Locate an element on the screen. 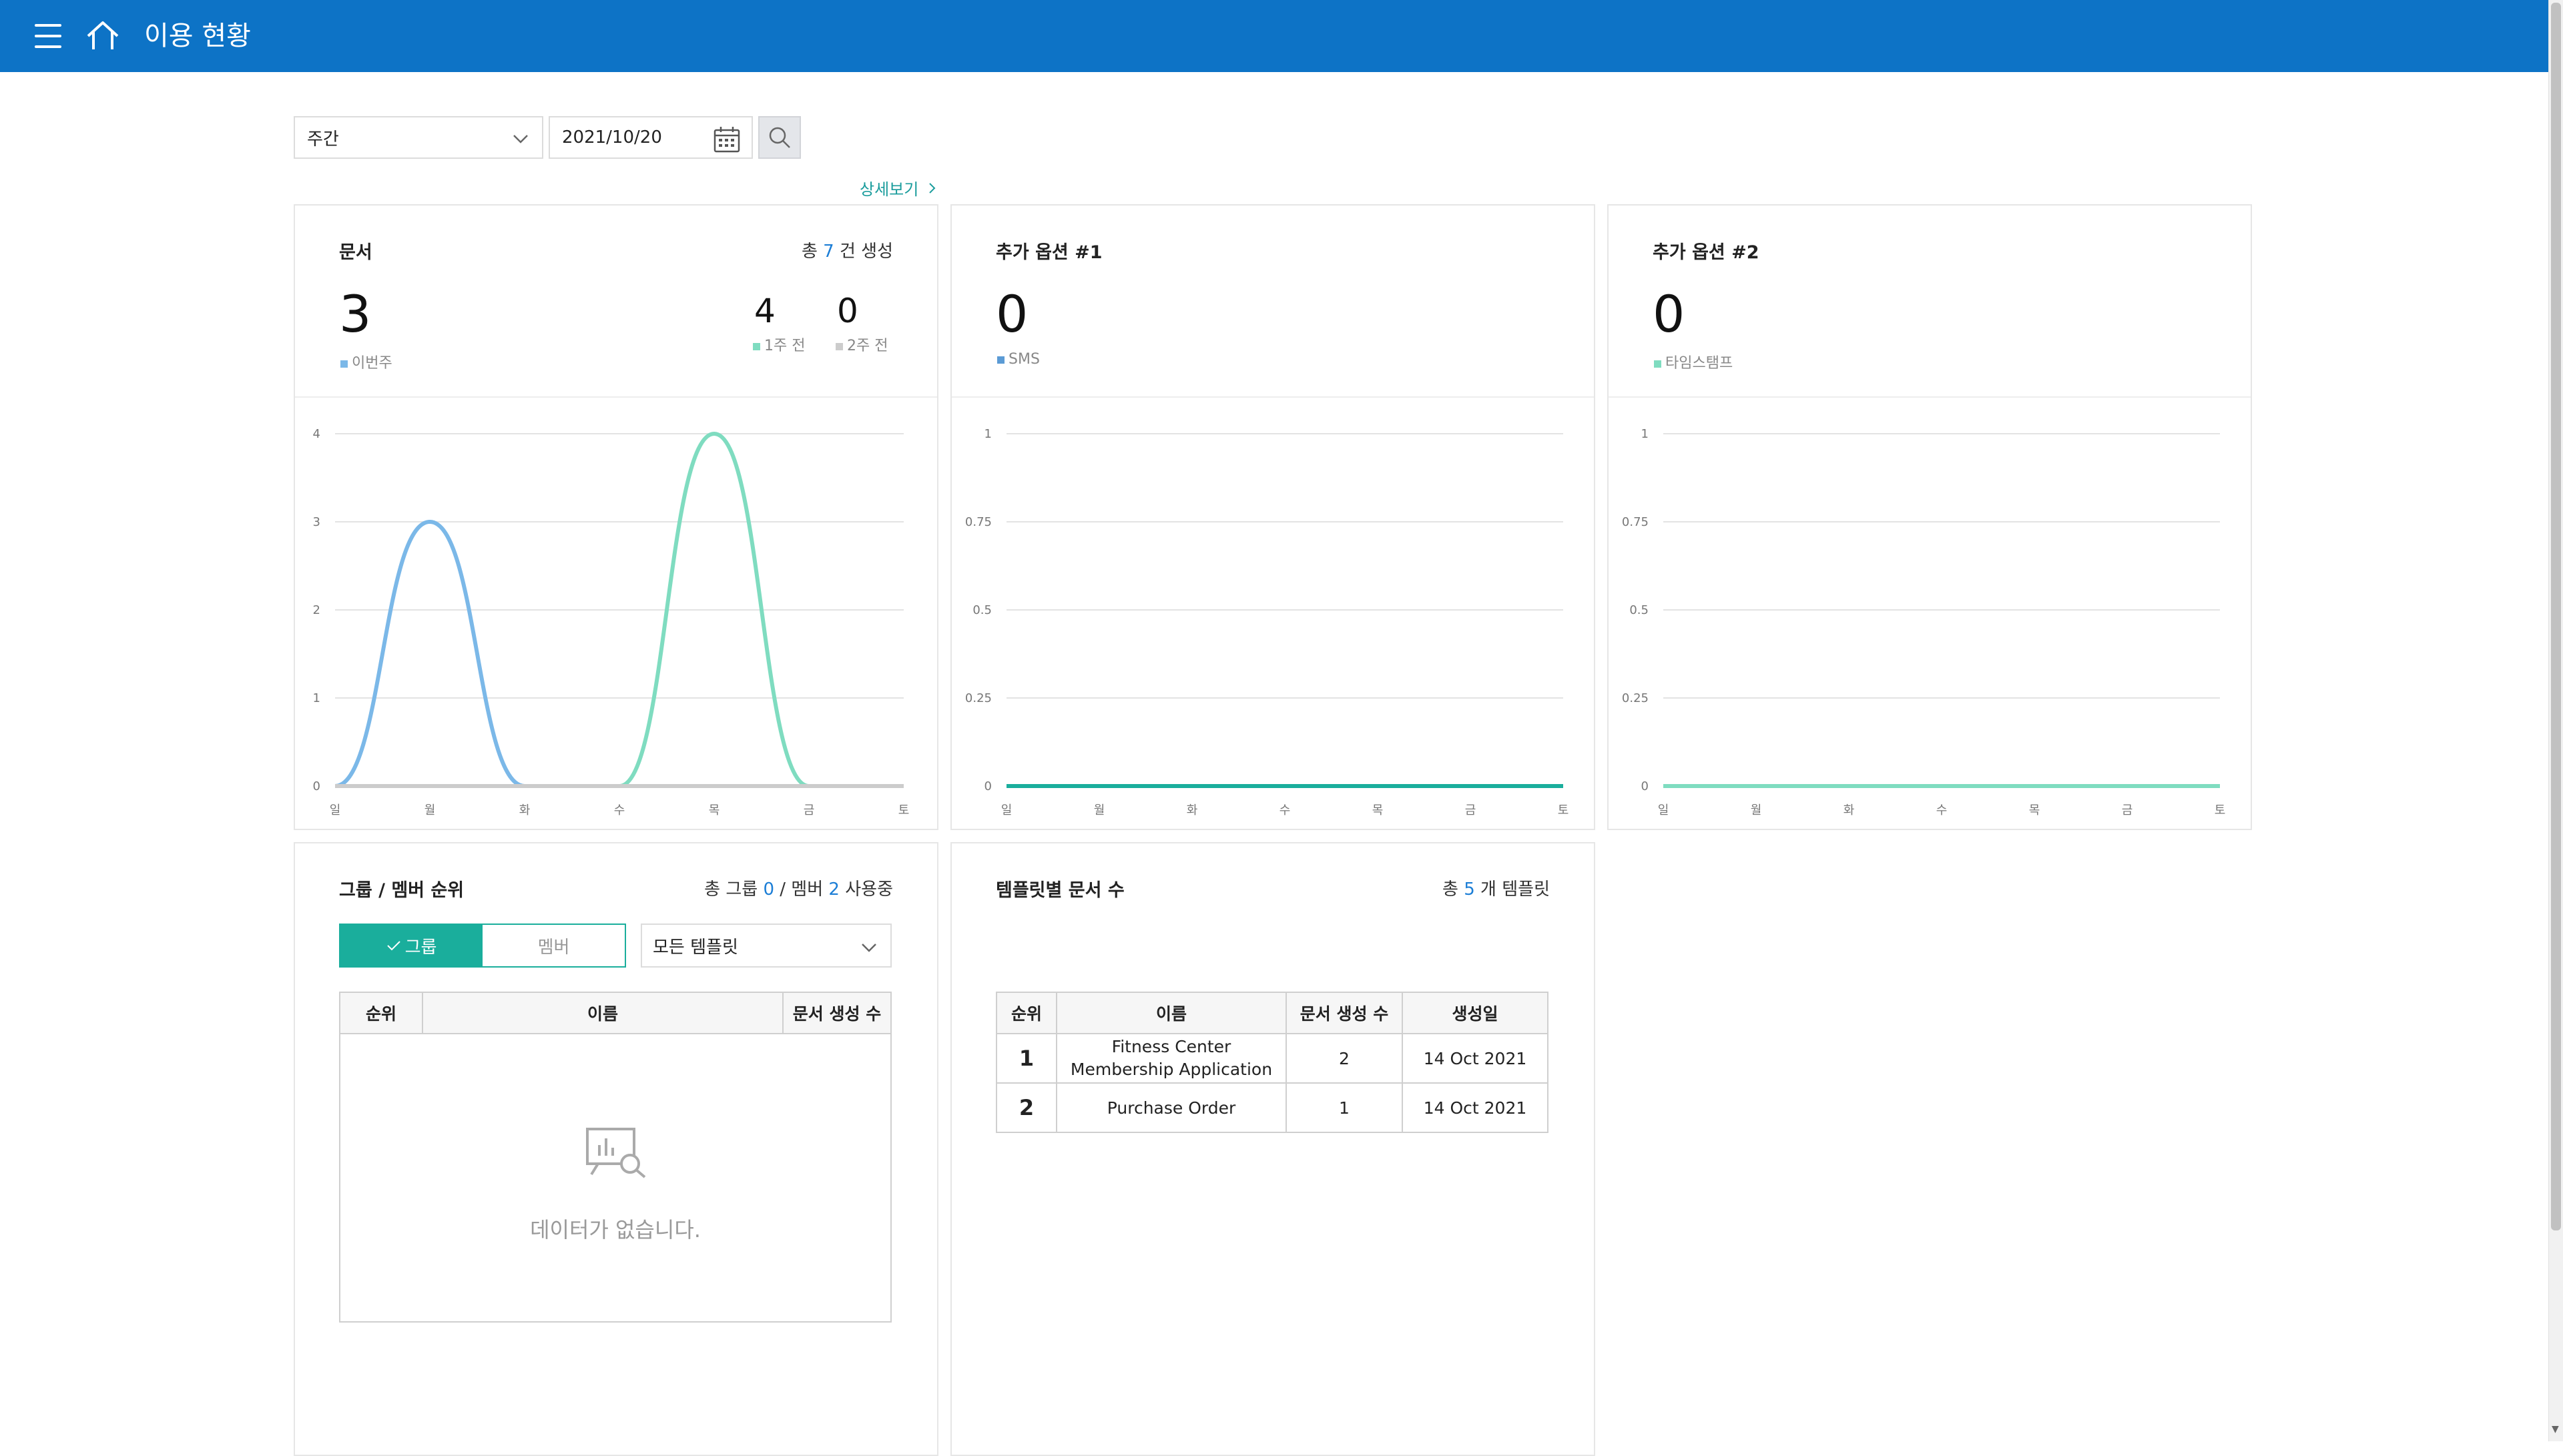 The width and height of the screenshot is (2563, 1456). ranking-summary-mid: / 멤버 is located at coordinates (802, 889).